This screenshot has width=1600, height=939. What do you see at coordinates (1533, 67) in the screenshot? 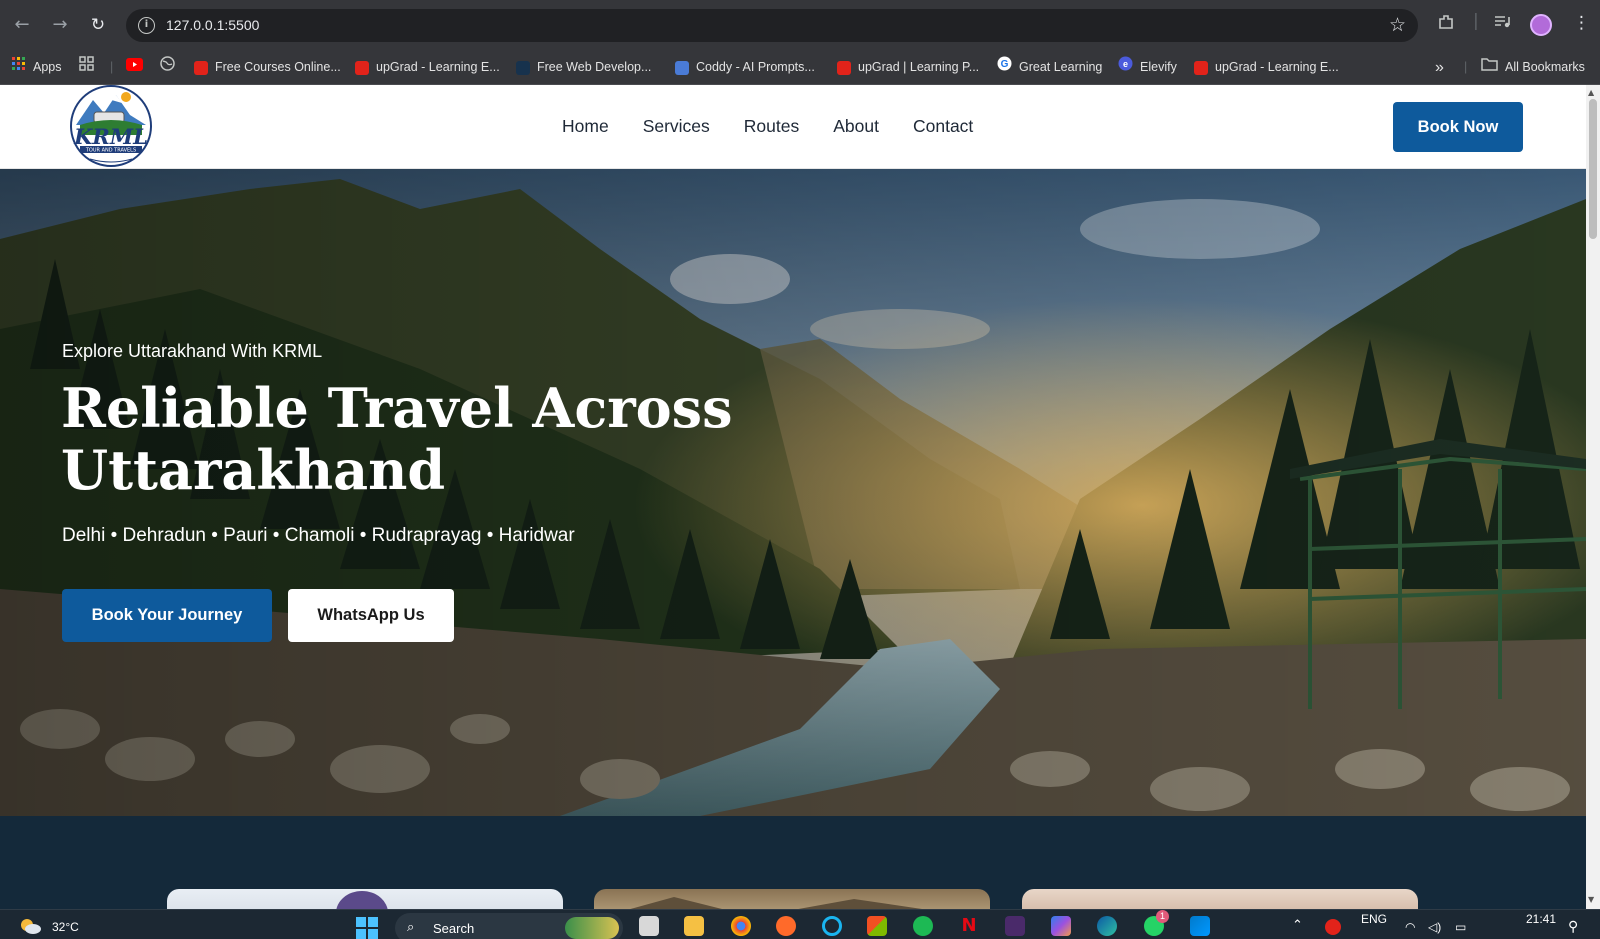
I see `all-bookmarks-button: All Bookmarks` at bounding box center [1533, 67].